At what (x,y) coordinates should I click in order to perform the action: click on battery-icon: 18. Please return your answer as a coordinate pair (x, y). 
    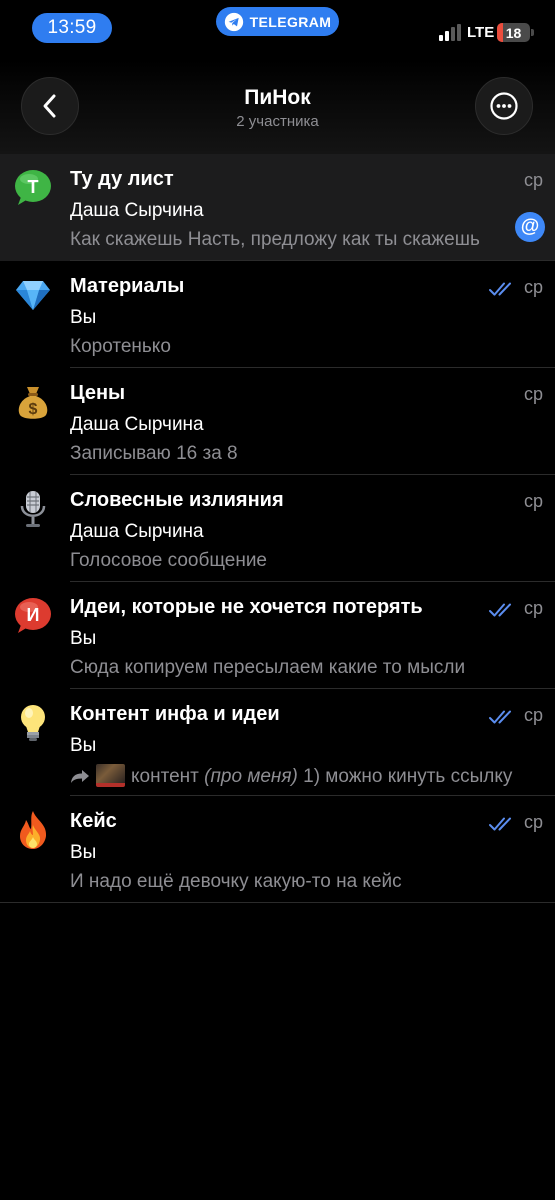
    Looking at the image, I should click on (513, 32).